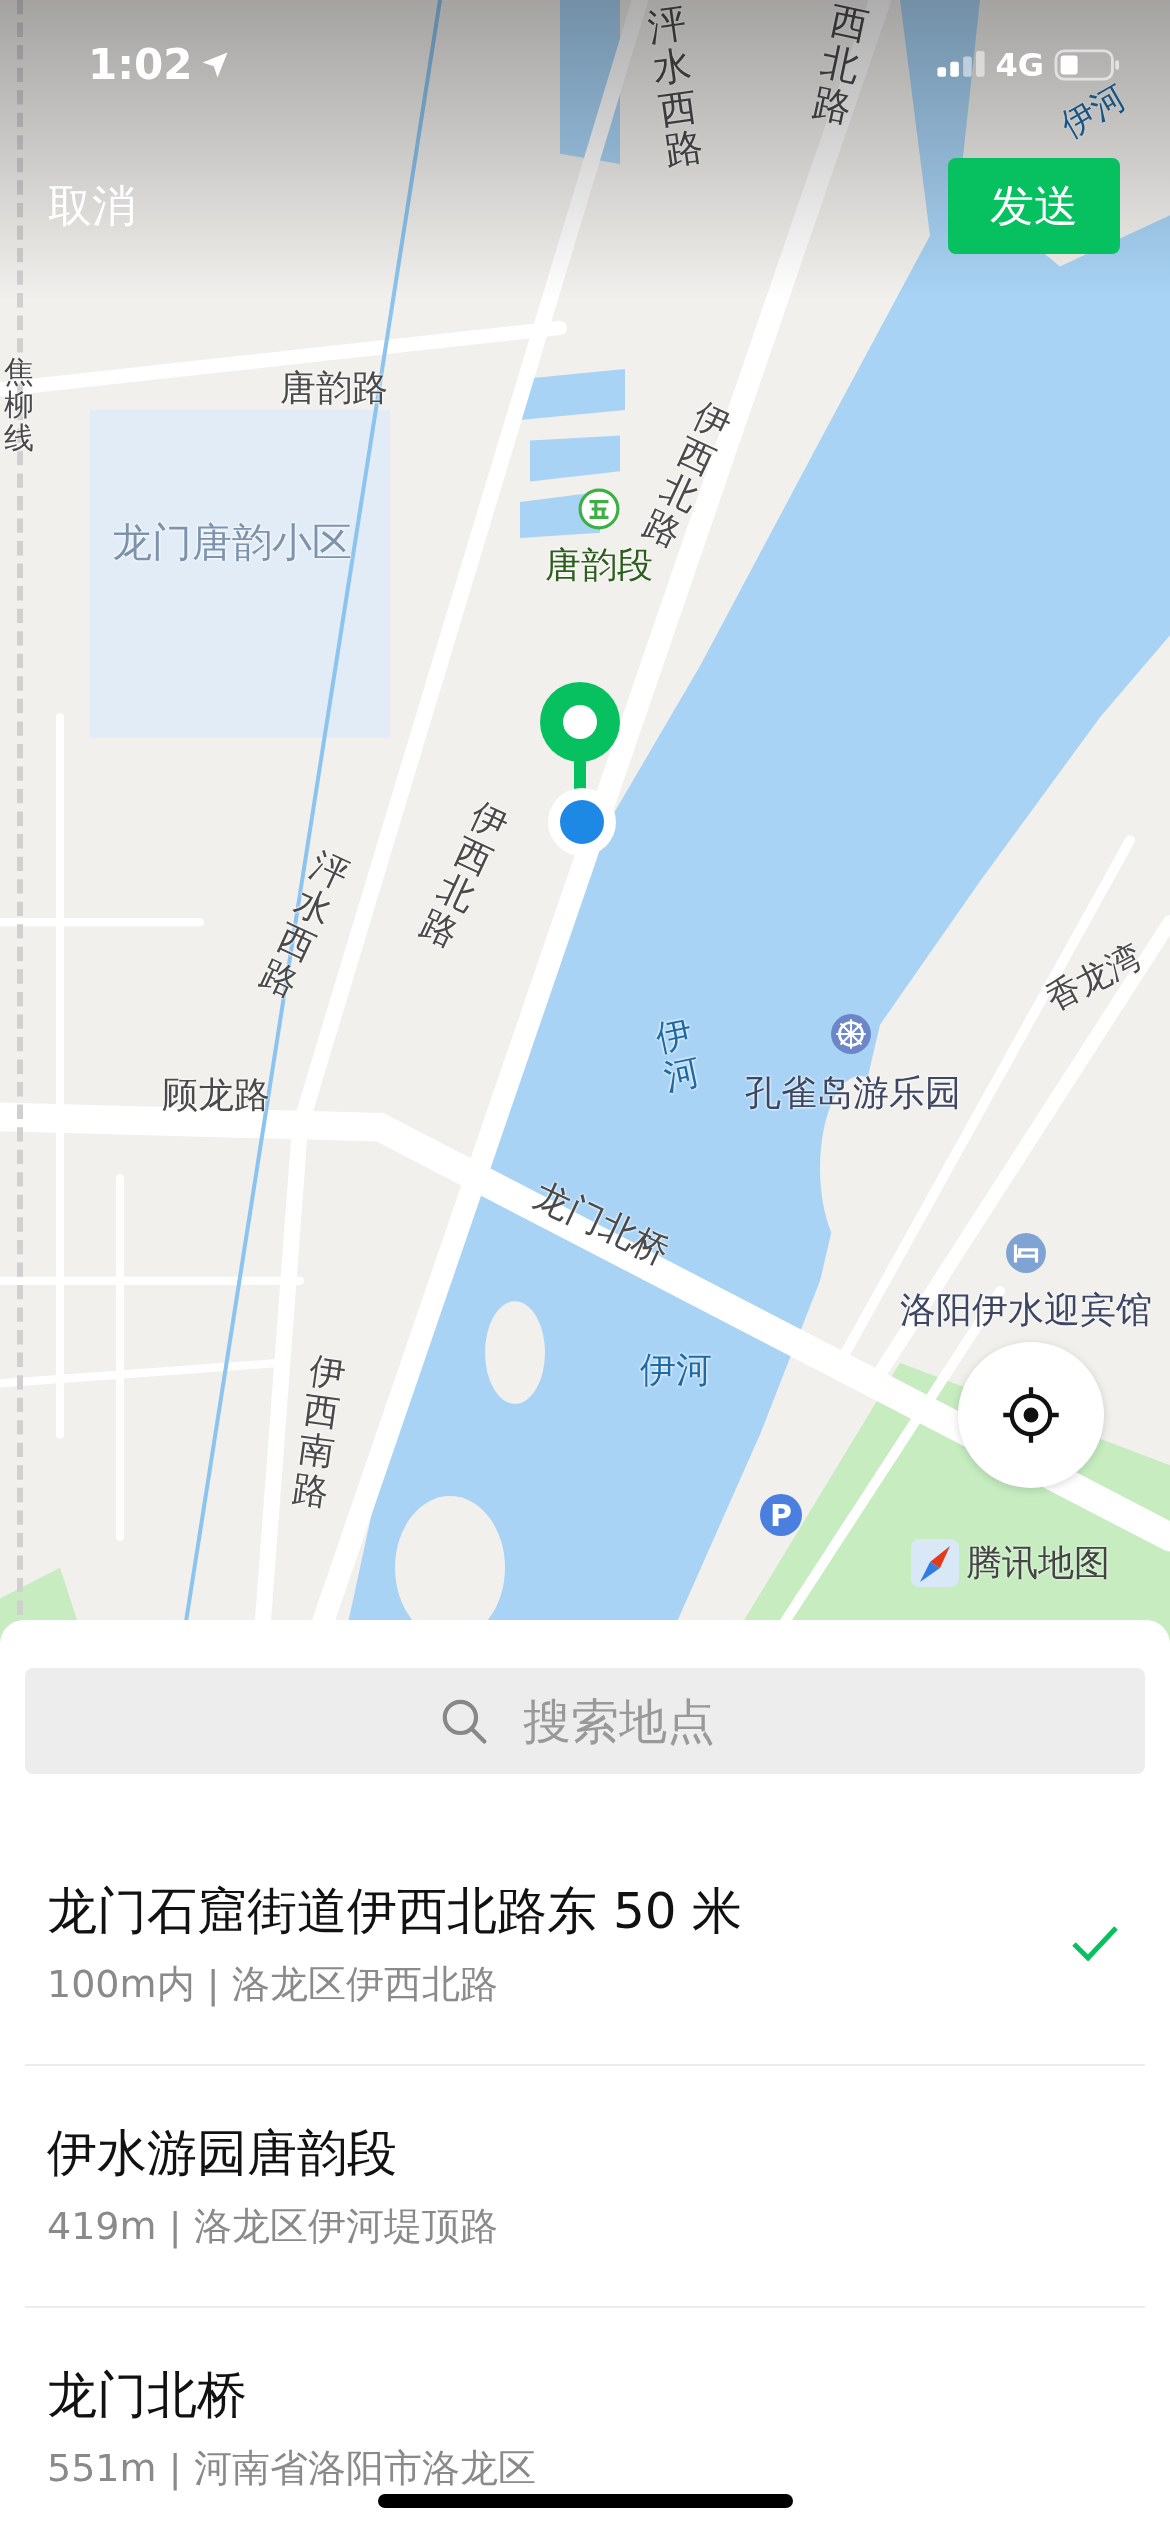  What do you see at coordinates (1087, 64) in the screenshot?
I see `battery-icon` at bounding box center [1087, 64].